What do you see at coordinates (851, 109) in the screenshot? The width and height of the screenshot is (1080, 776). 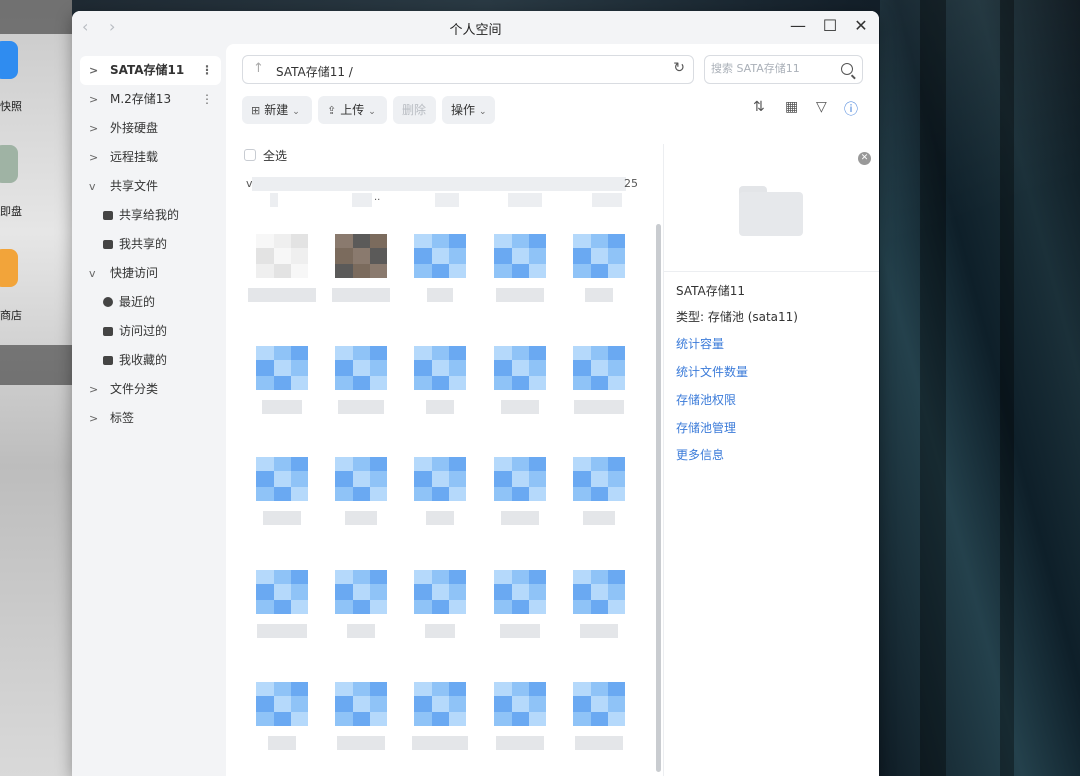 I see `info-icon: ⓘ` at bounding box center [851, 109].